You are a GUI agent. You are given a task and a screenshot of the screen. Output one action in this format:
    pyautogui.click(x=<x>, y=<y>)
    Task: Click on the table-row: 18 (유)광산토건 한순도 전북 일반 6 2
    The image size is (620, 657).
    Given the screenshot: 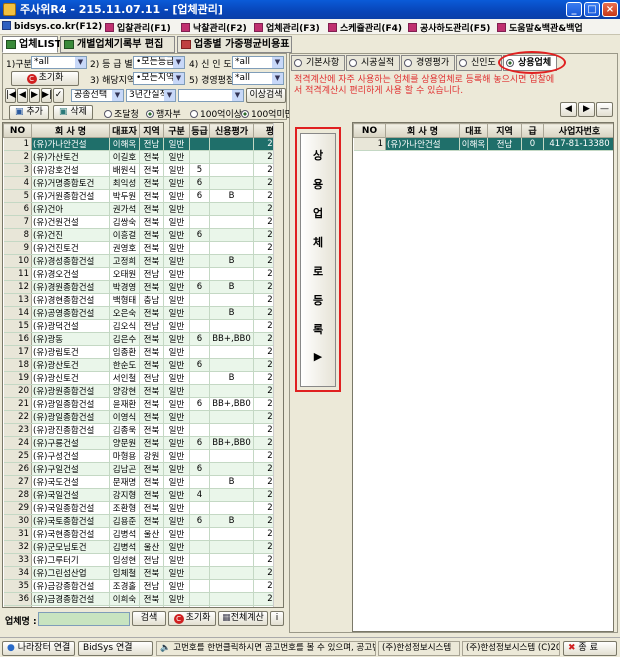 What is the action you would take?
    pyautogui.click(x=143, y=365)
    